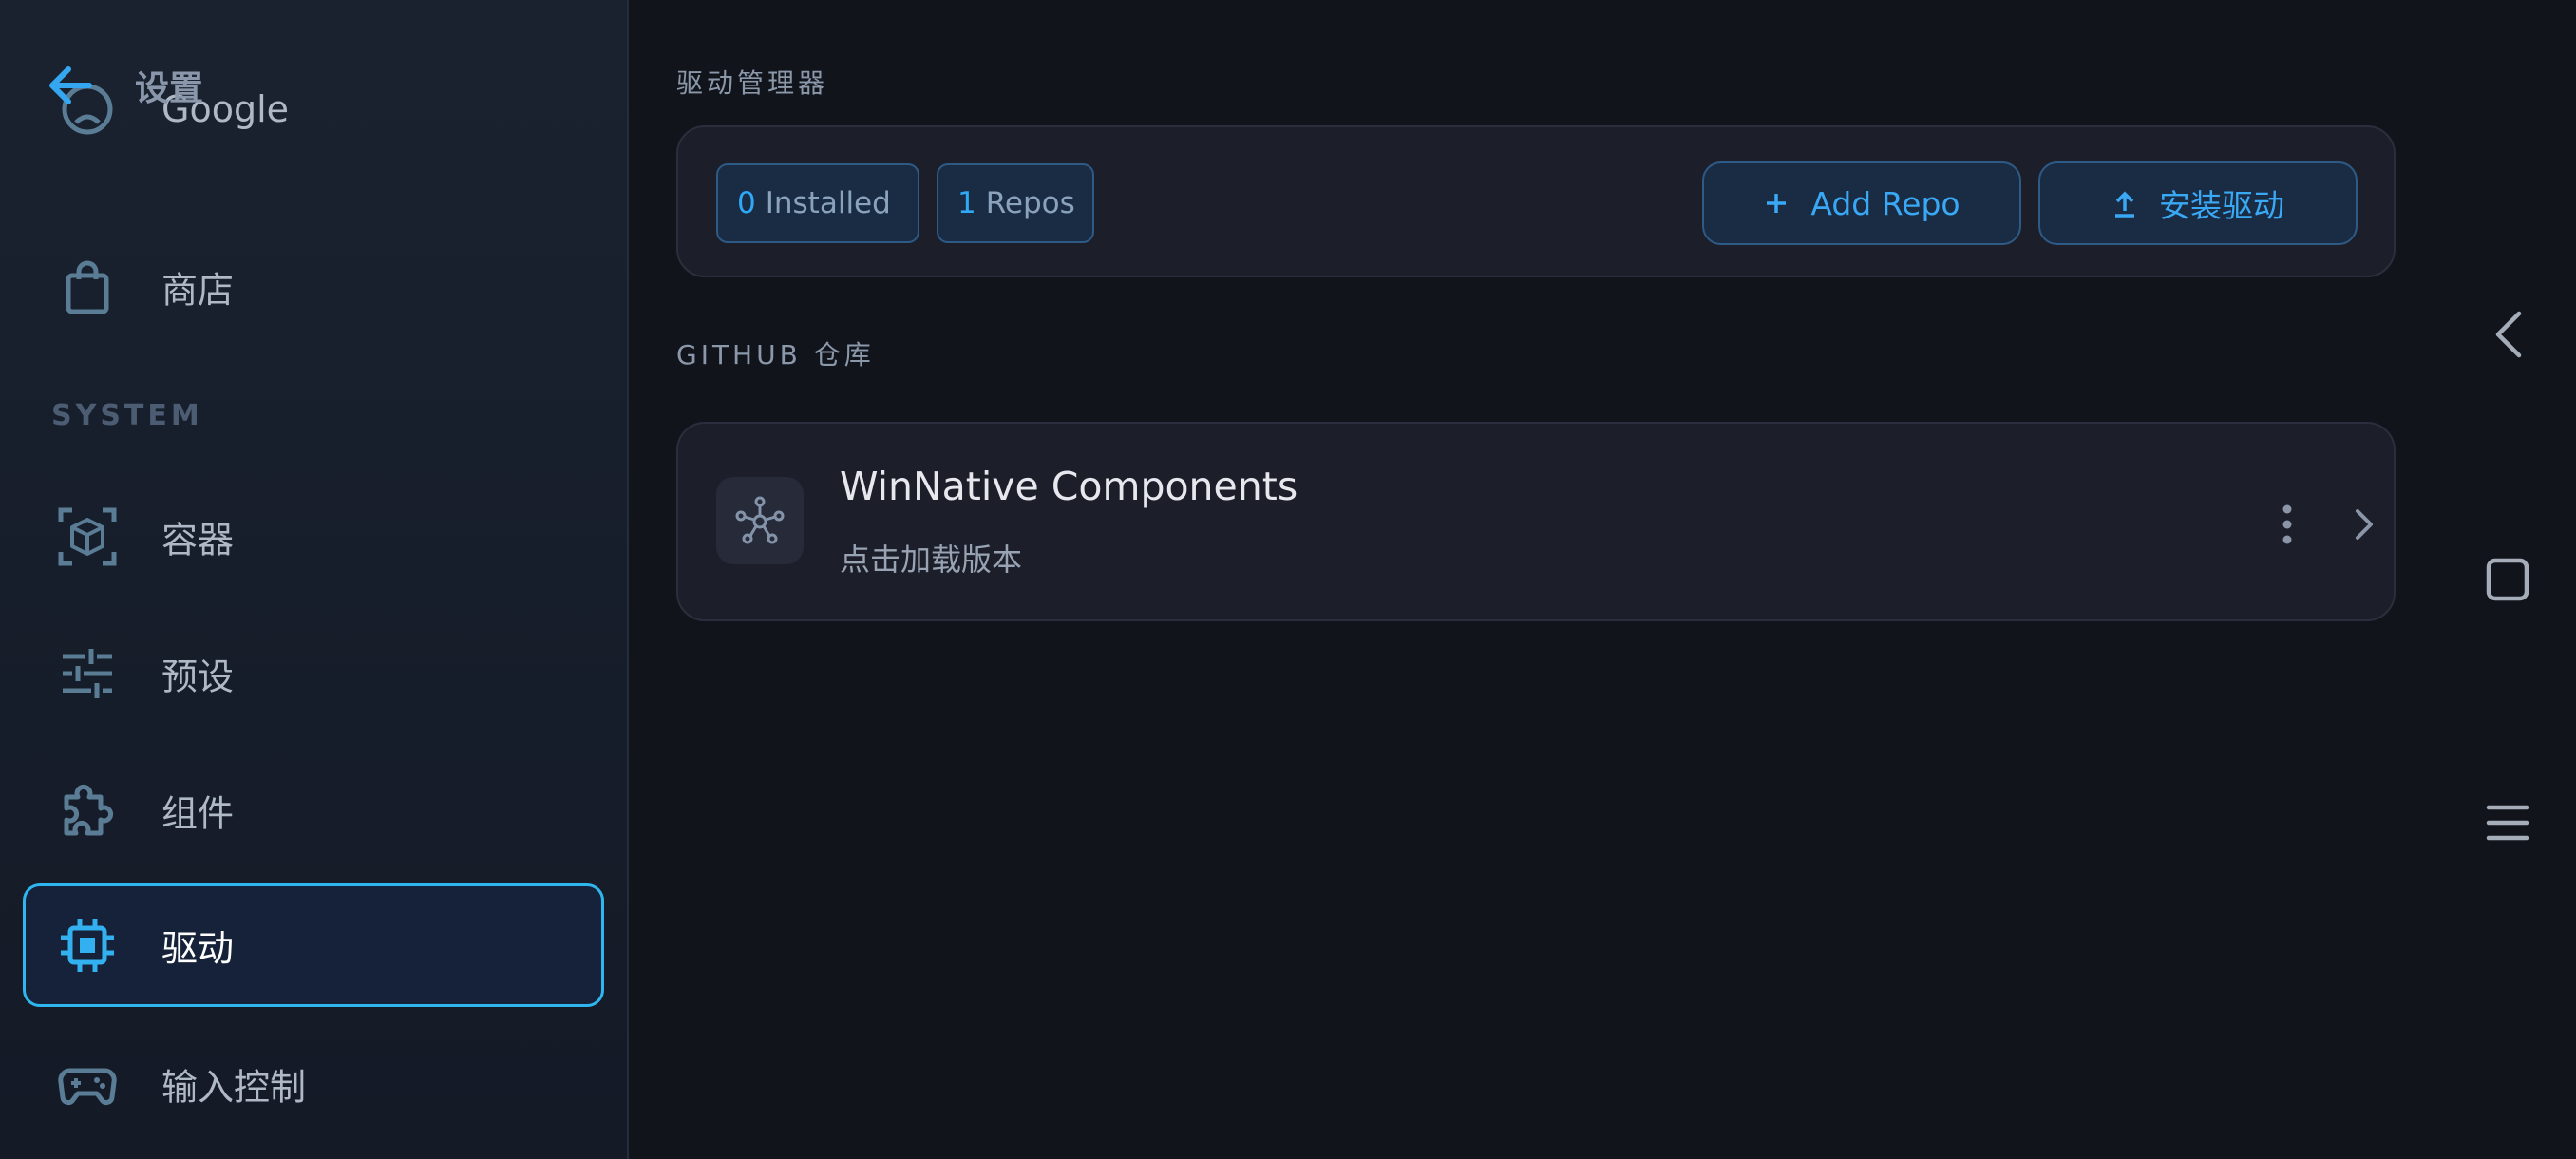  What do you see at coordinates (2507, 334) in the screenshot?
I see `system-back-icon` at bounding box center [2507, 334].